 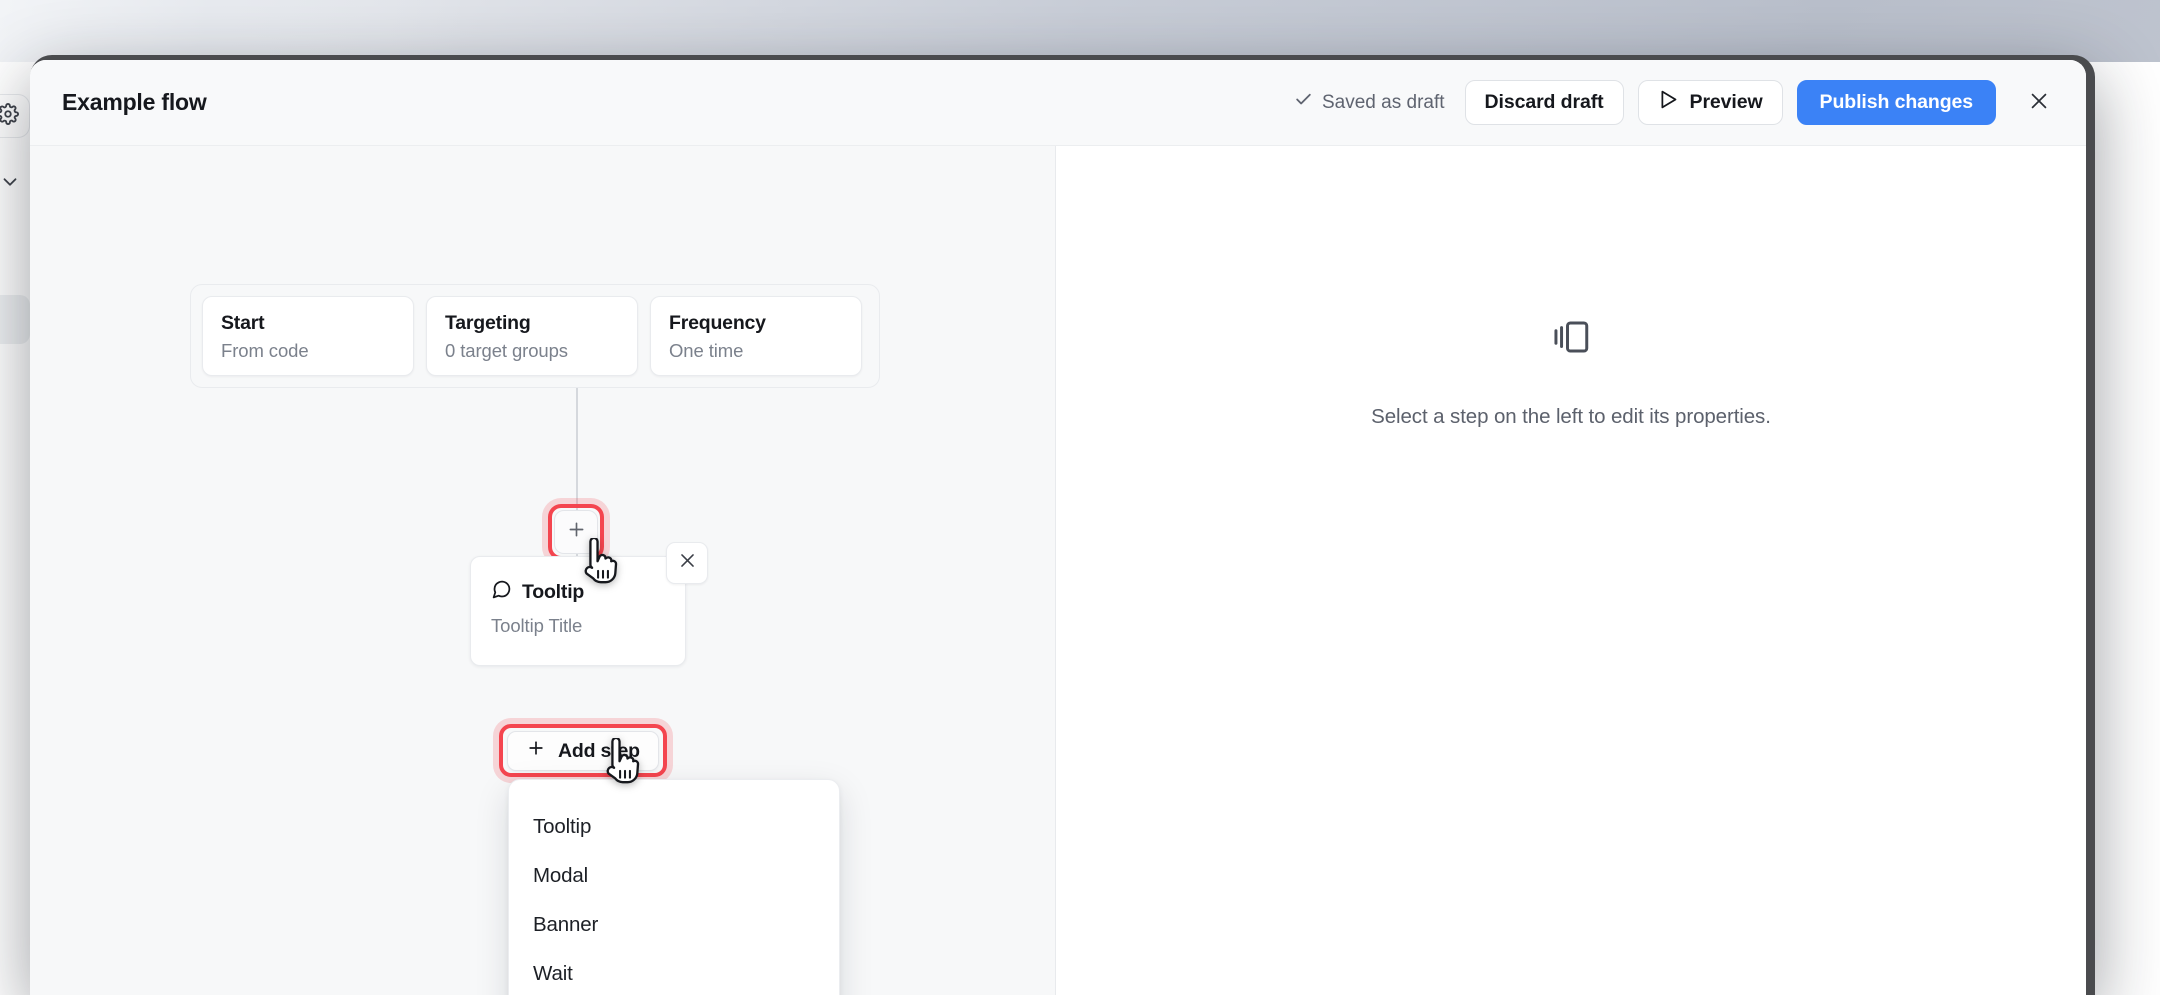 I want to click on menu-item-label: Wait, so click(x=553, y=974).